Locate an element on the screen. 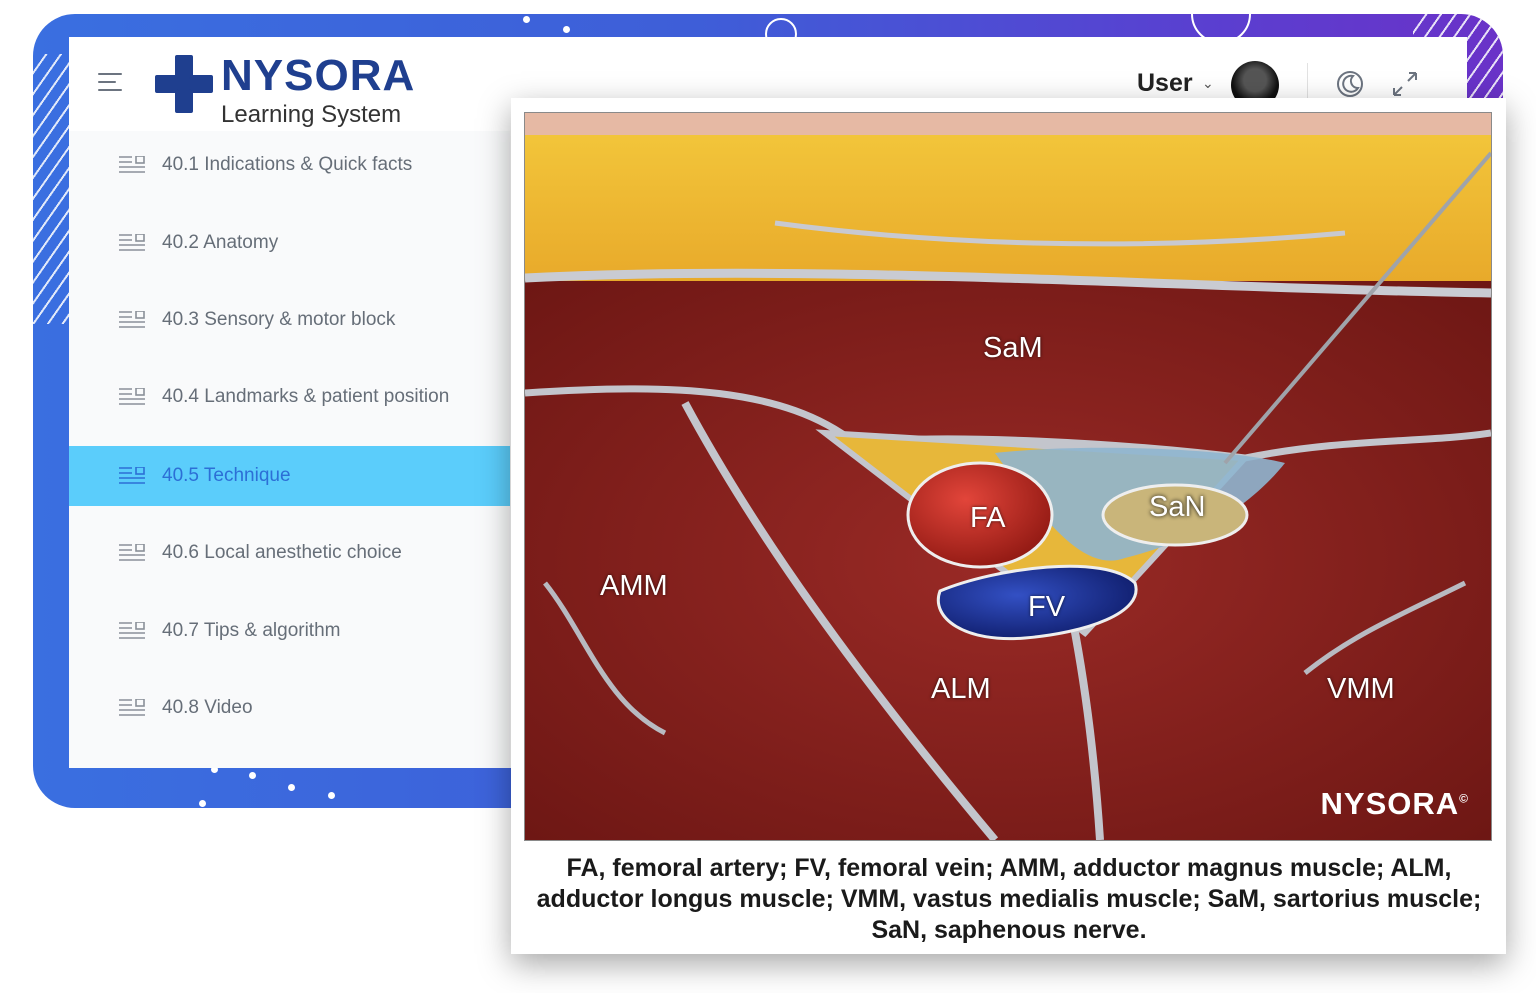  header-divider is located at coordinates (1307, 81).